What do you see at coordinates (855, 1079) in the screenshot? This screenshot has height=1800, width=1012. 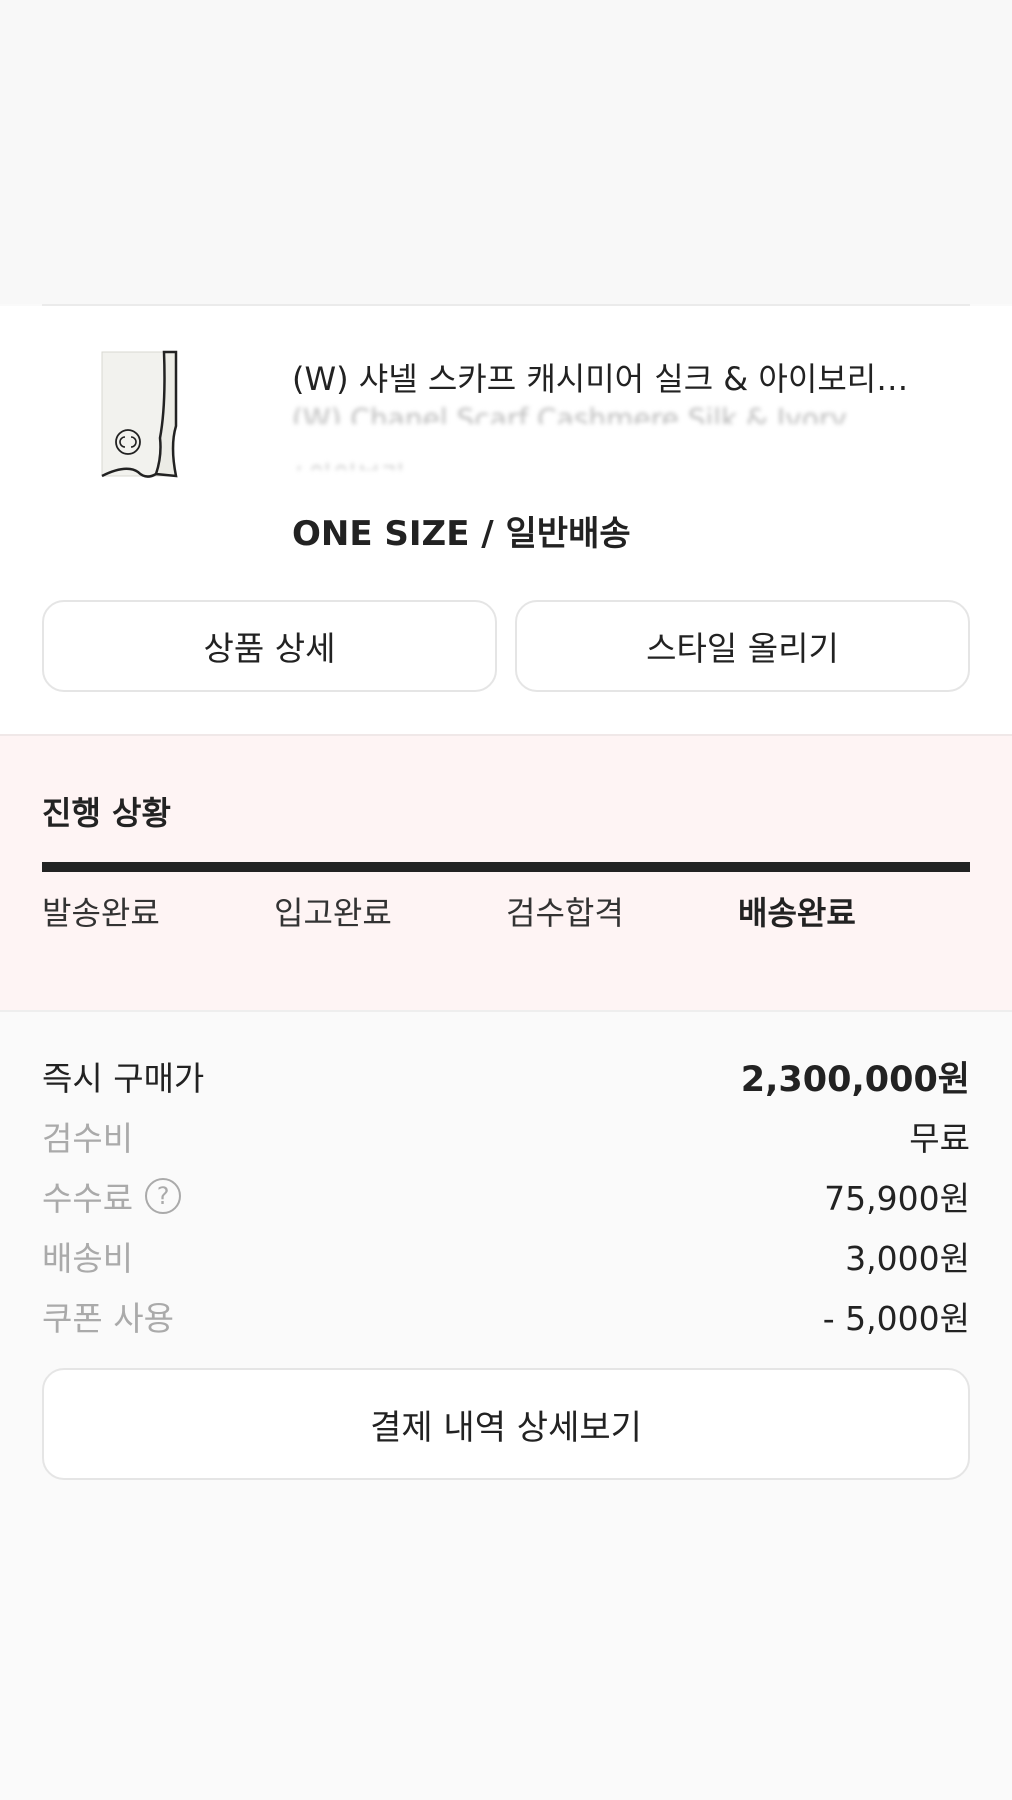 I see `price-value: 2,300,000원` at bounding box center [855, 1079].